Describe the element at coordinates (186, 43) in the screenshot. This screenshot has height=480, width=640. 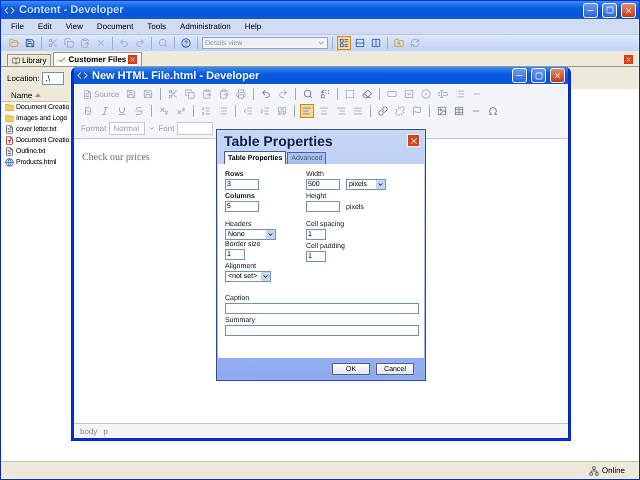
I see `help-icon` at that location.